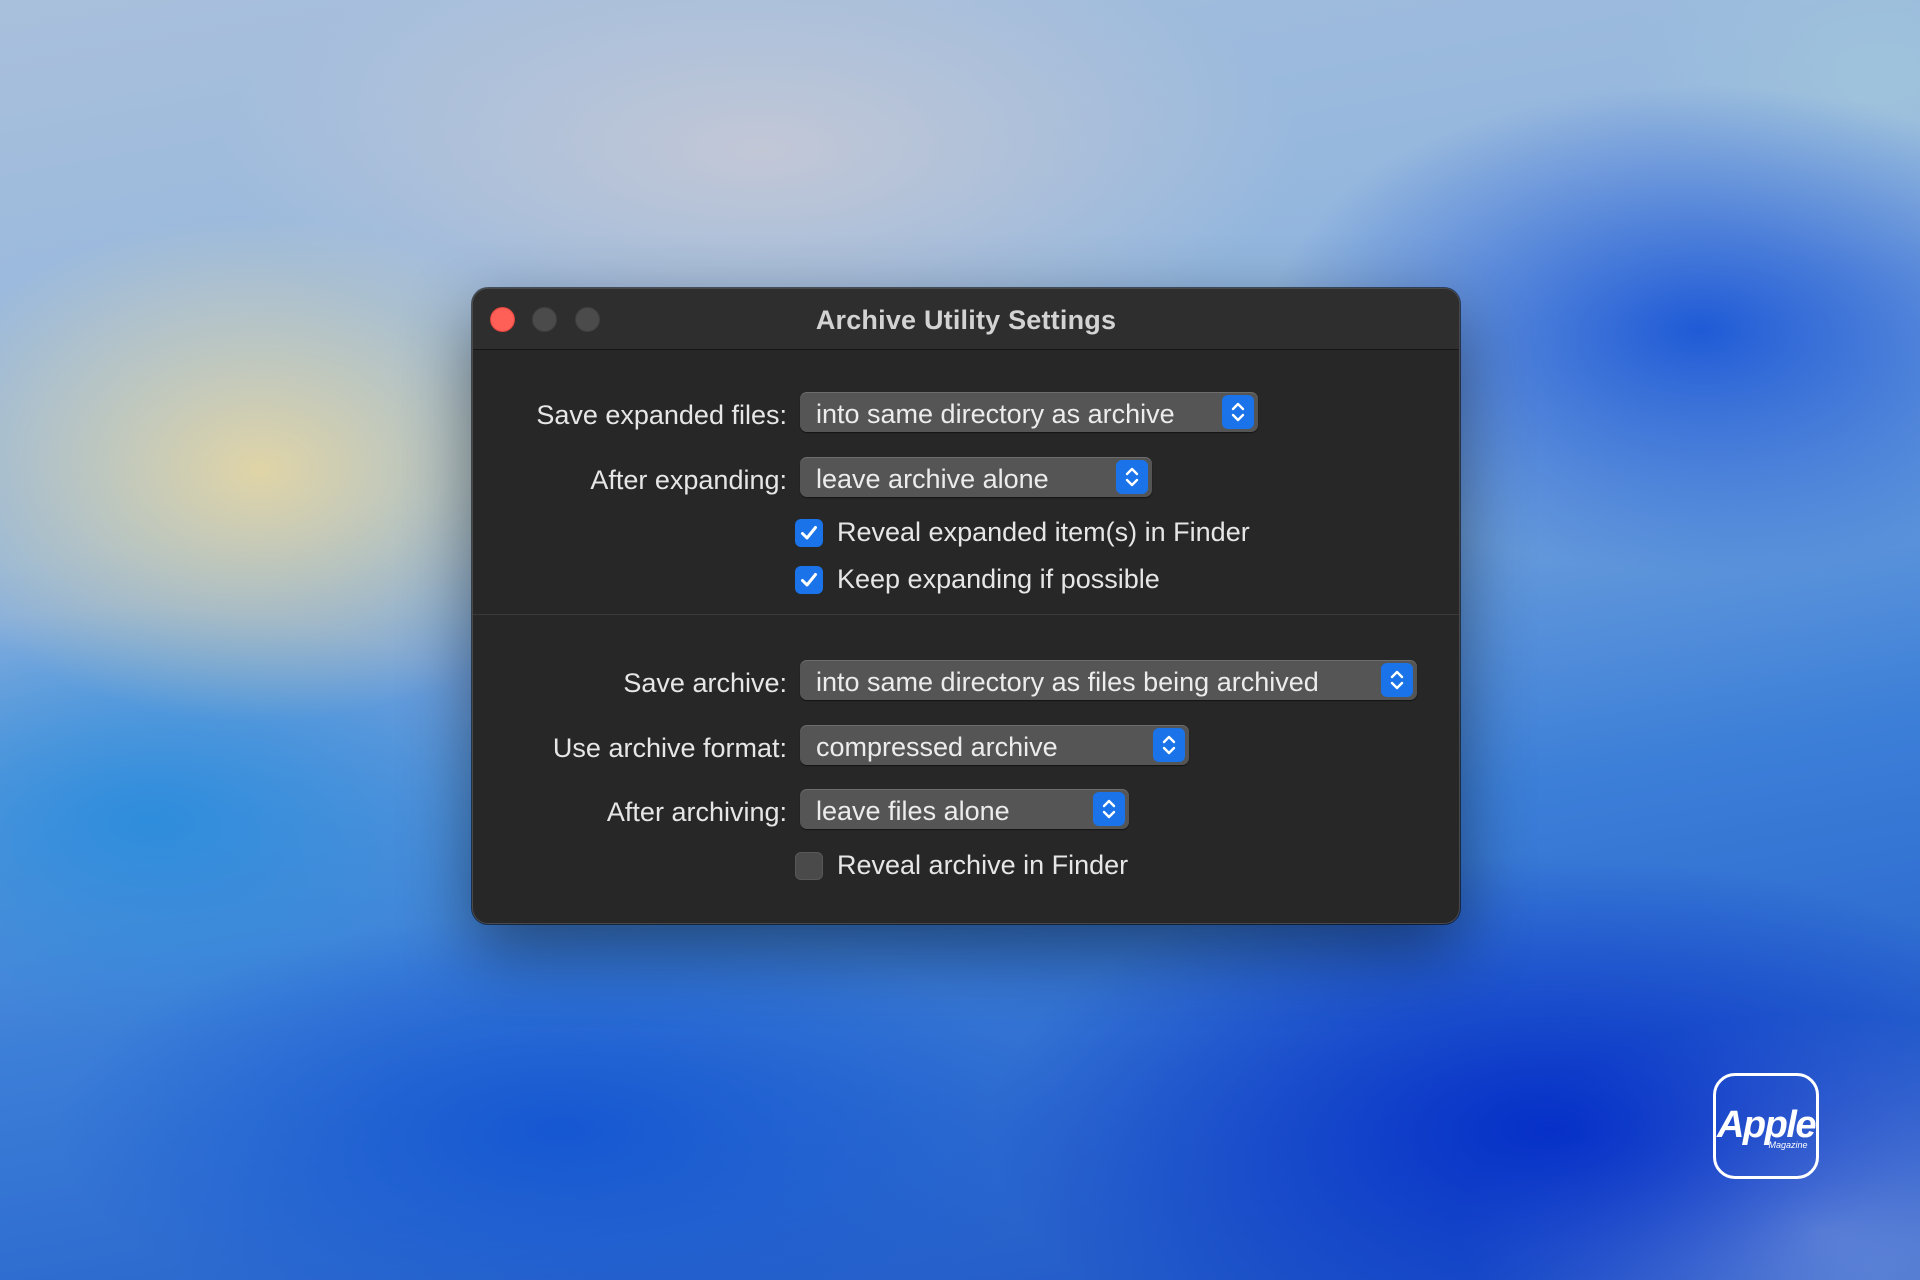  Describe the element at coordinates (913, 811) in the screenshot. I see `after-archiving-value: leave files alone` at that location.